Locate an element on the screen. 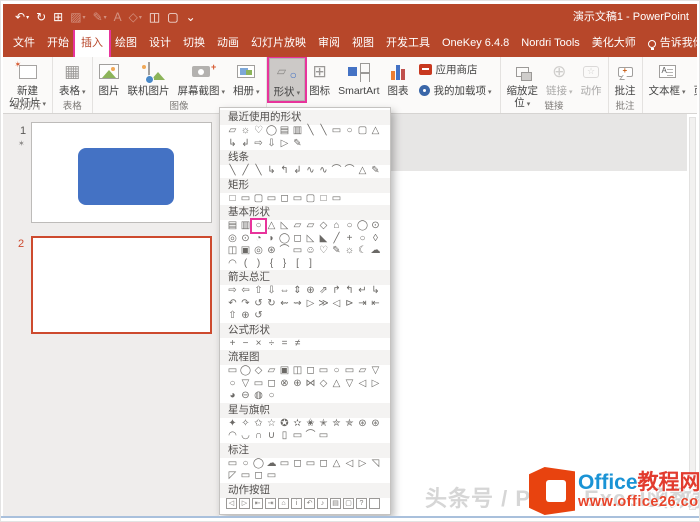 The height and width of the screenshot is (522, 700). shape-item: ◫ is located at coordinates (297, 371).